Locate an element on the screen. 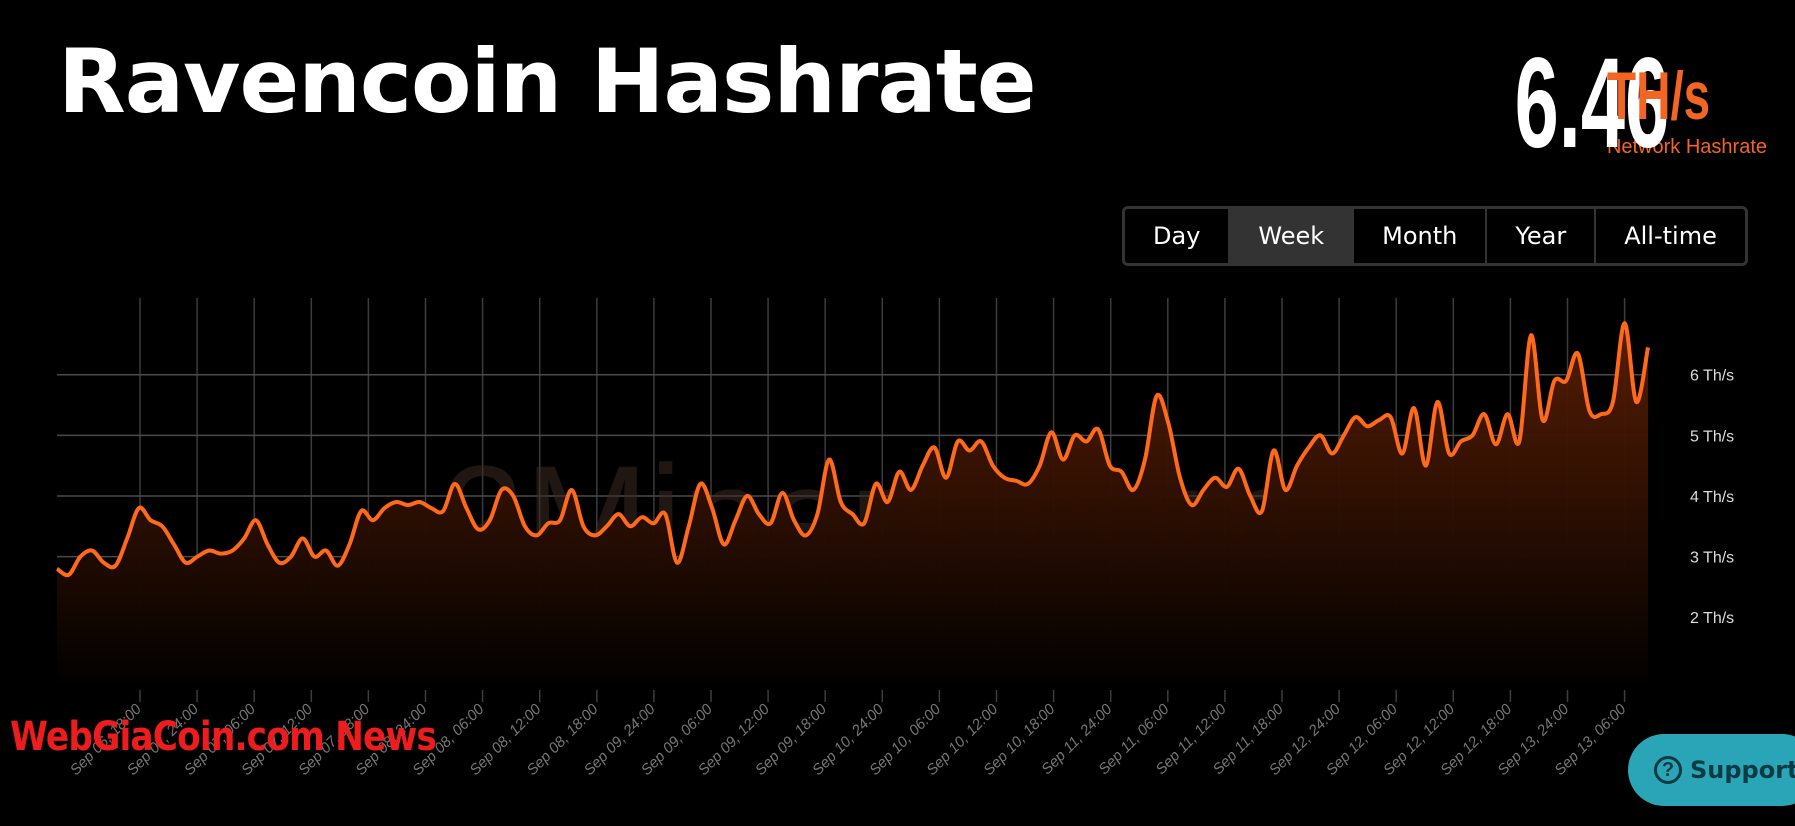  question-circle-icon: ? is located at coordinates (1668, 770).